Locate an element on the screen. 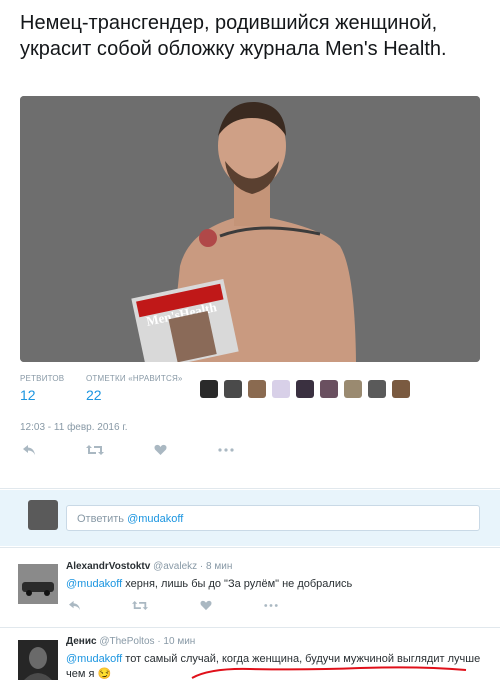 The image size is (500, 700). reply-actions is located at coordinates (172, 608).